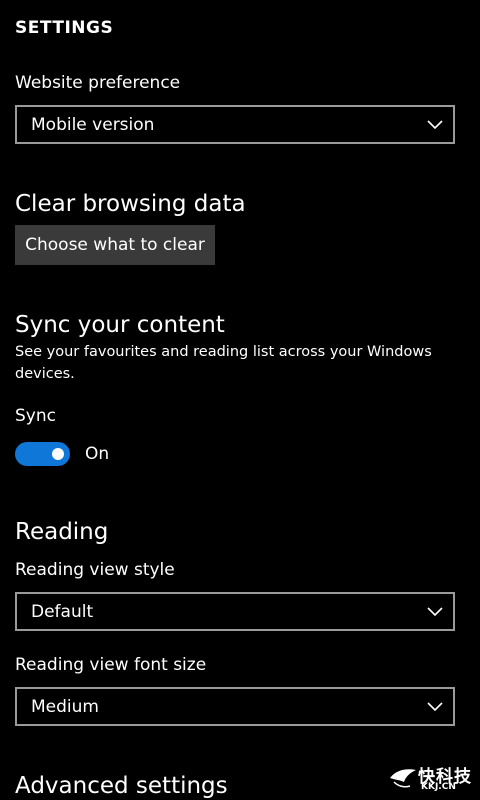 The image size is (480, 800). Describe the element at coordinates (121, 786) in the screenshot. I see `advanced-settings-heading: Advanced settings` at that location.